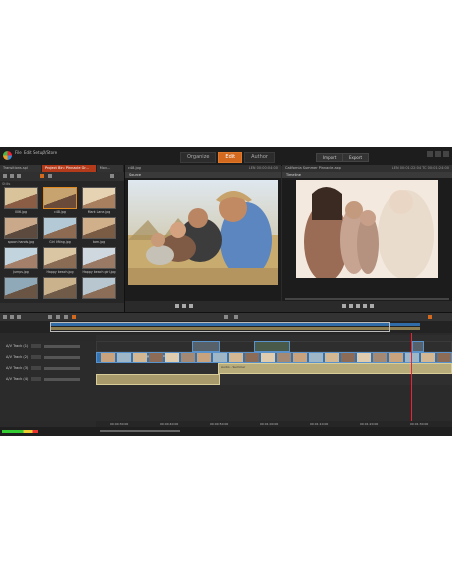 The image size is (452, 584). What do you see at coordinates (50, 152) in the screenshot?
I see `menu-store: ?/Store` at bounding box center [50, 152].